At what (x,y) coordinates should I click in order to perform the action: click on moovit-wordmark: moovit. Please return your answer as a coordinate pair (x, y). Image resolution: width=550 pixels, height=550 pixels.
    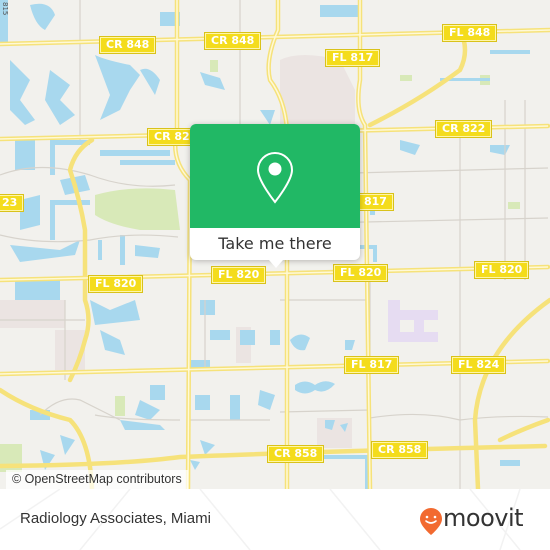
    Looking at the image, I should click on (483, 518).